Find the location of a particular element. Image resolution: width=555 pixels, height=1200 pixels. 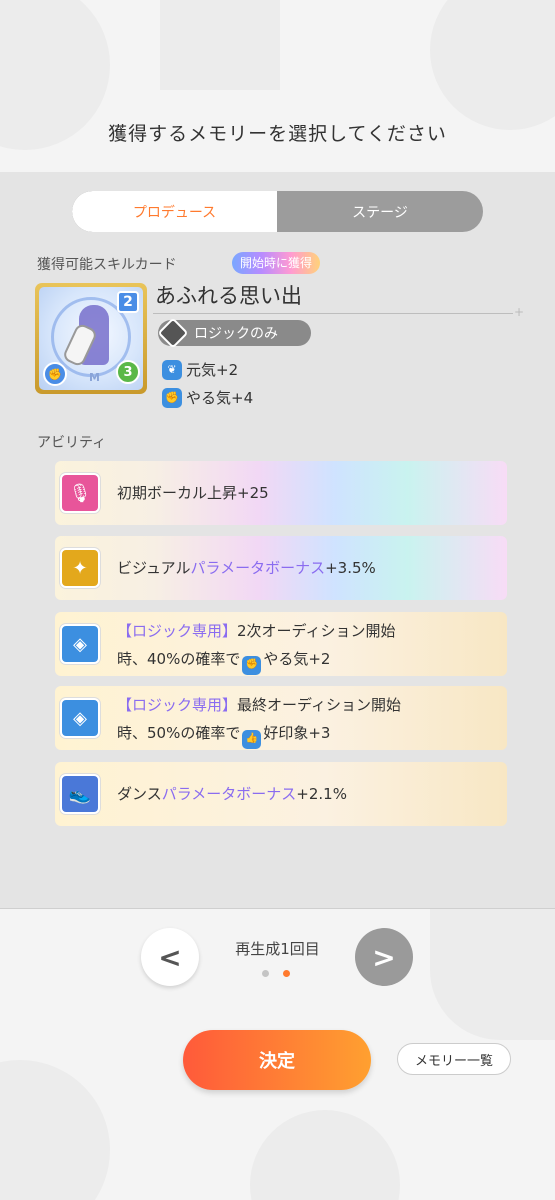

card-type-icon: ✊ is located at coordinates (55, 374).